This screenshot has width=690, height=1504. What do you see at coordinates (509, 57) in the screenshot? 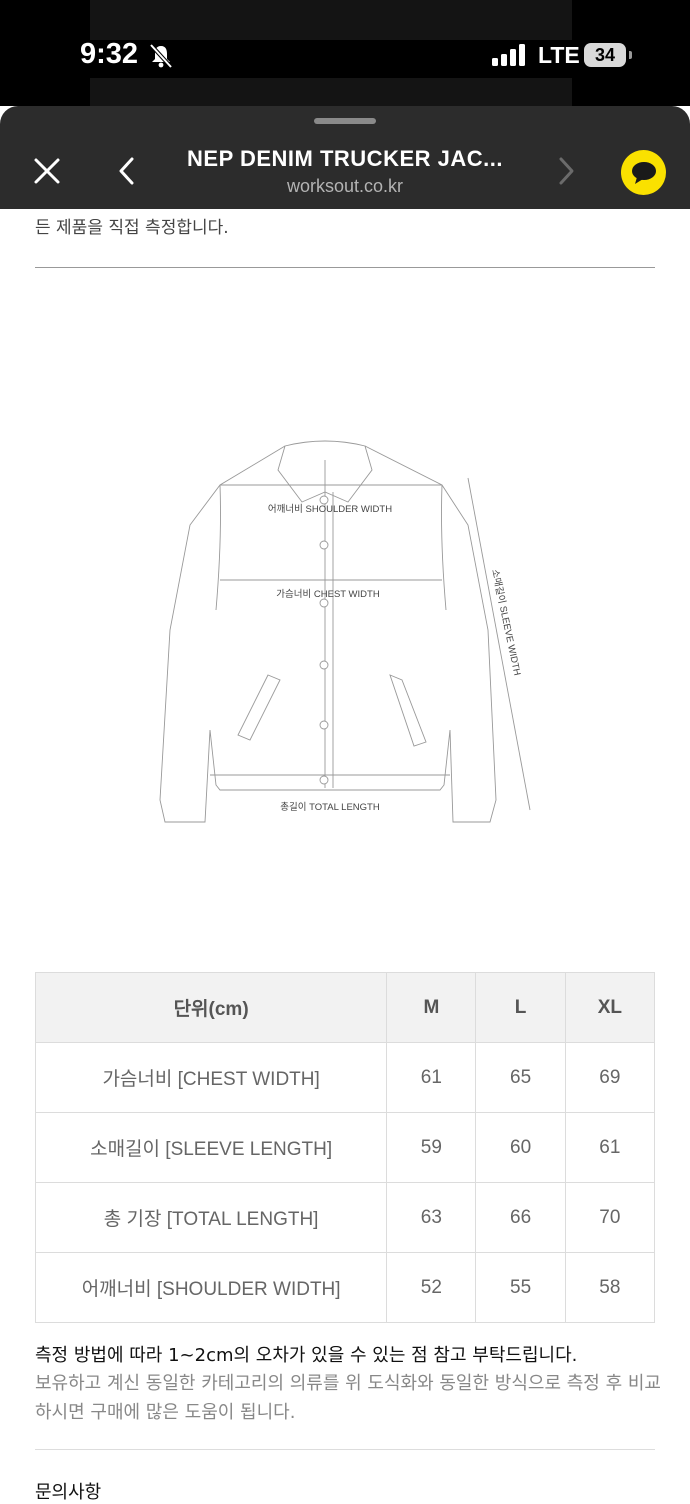
I see `signal-icon` at bounding box center [509, 57].